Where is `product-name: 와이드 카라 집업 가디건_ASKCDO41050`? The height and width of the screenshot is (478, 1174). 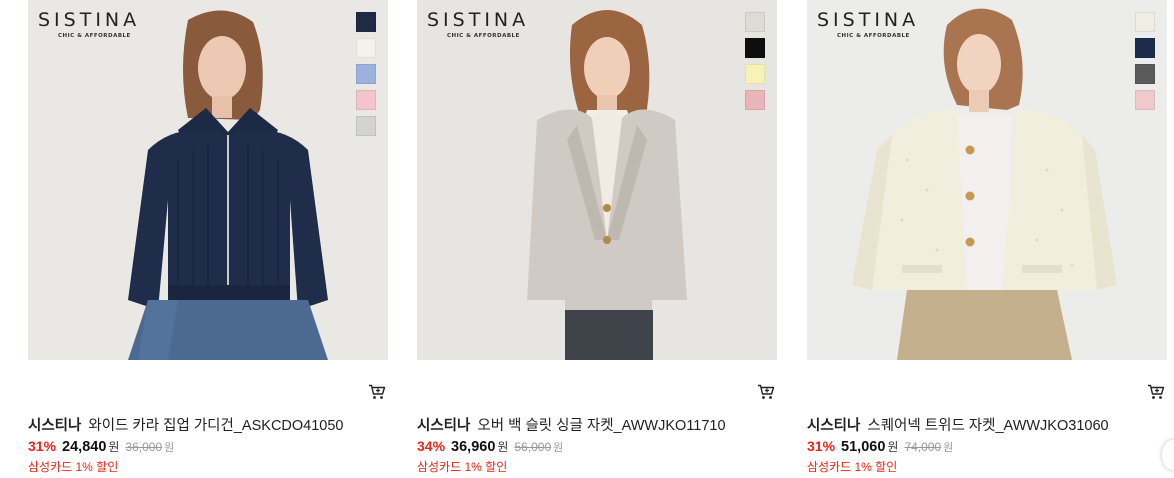 product-name: 와이드 카라 집업 가디건_ASKCDO41050 is located at coordinates (216, 426).